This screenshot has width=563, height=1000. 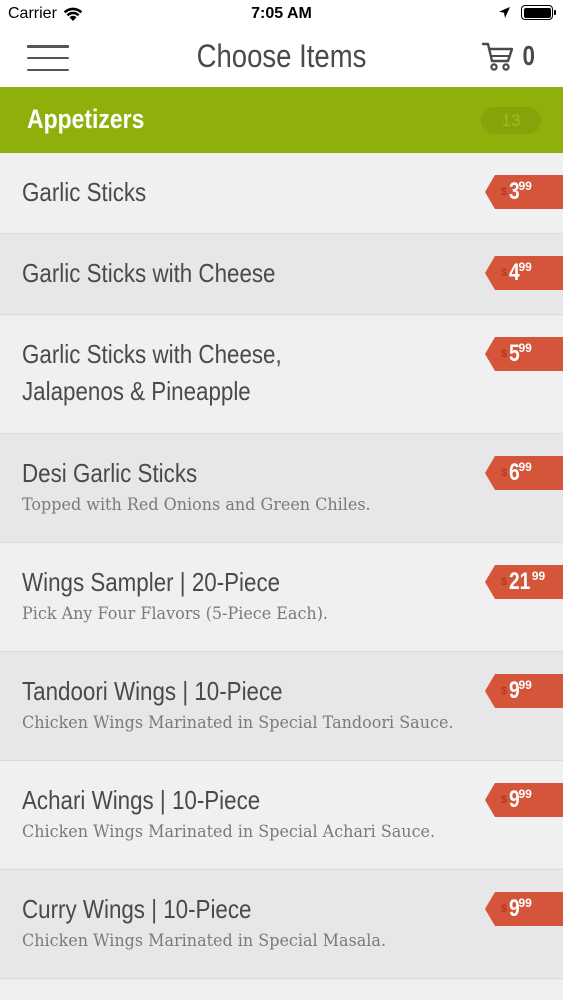 What do you see at coordinates (149, 273) in the screenshot?
I see `item-name: Garlic Sticks with Cheese` at bounding box center [149, 273].